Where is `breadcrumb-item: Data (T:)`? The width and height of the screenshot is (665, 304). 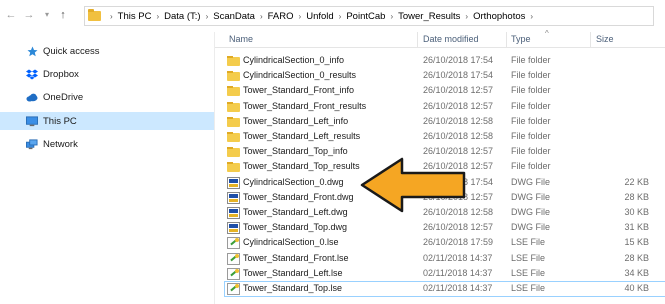
breadcrumb-item: Data (T:) is located at coordinates (182, 16).